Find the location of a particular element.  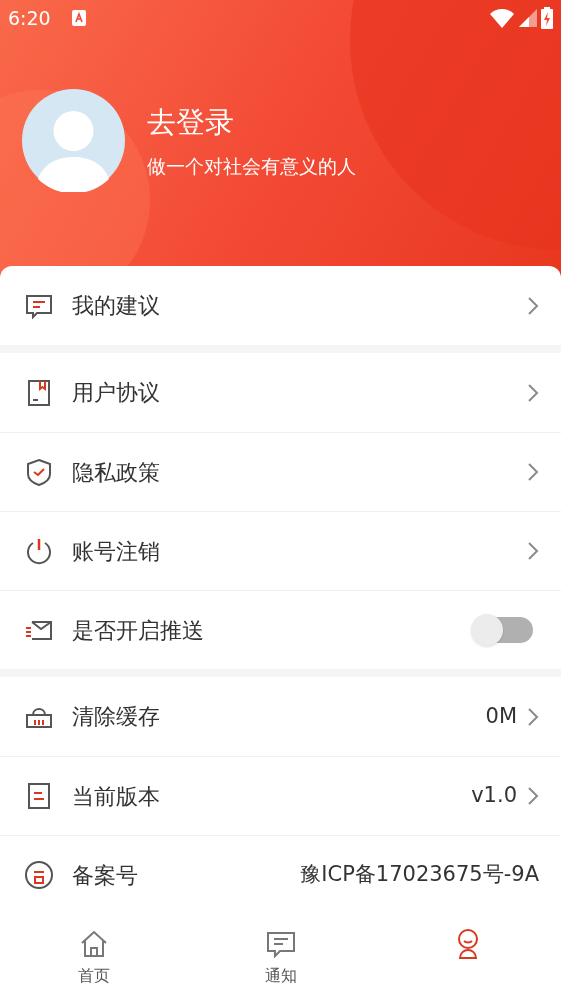

profile-motto: 做一个对社会有意义的人 is located at coordinates (251, 166).